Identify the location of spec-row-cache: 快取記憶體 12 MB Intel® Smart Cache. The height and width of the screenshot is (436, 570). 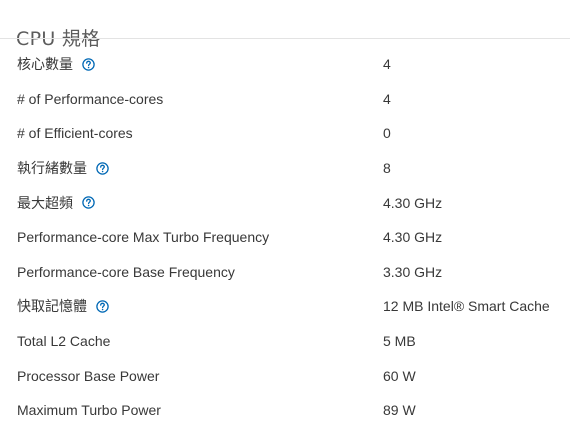
(285, 306).